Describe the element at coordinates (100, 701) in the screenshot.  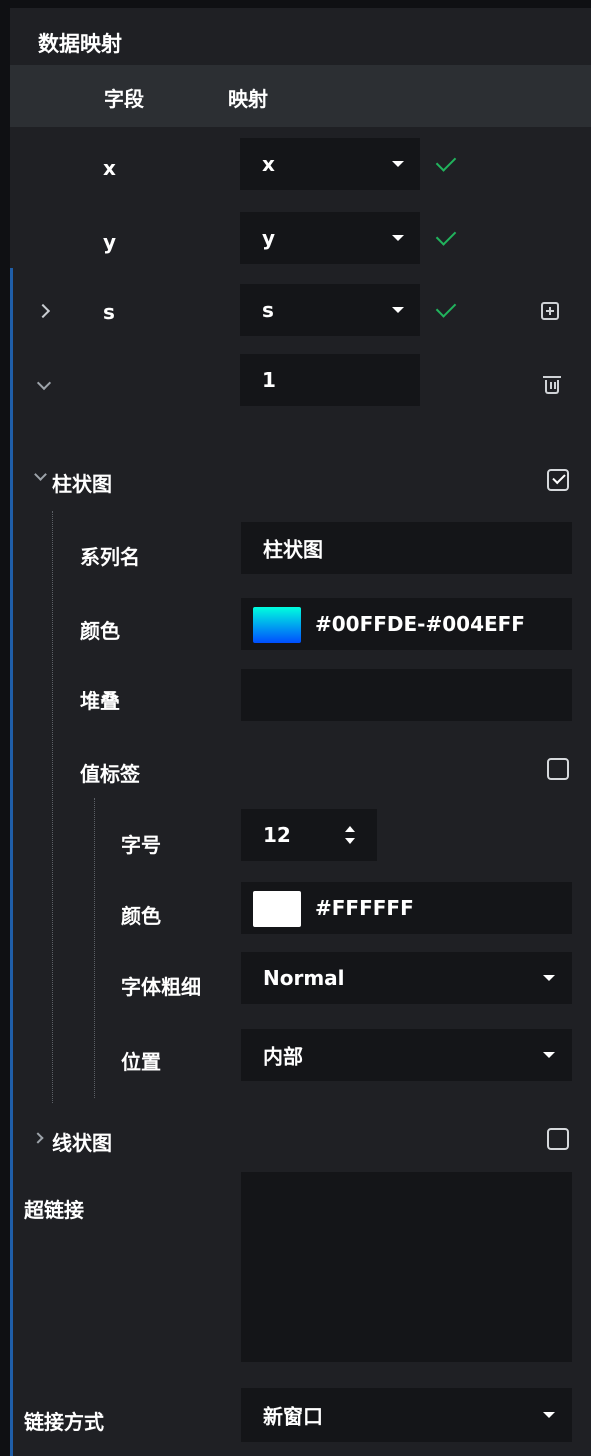
I see `stack-label: 堆叠` at that location.